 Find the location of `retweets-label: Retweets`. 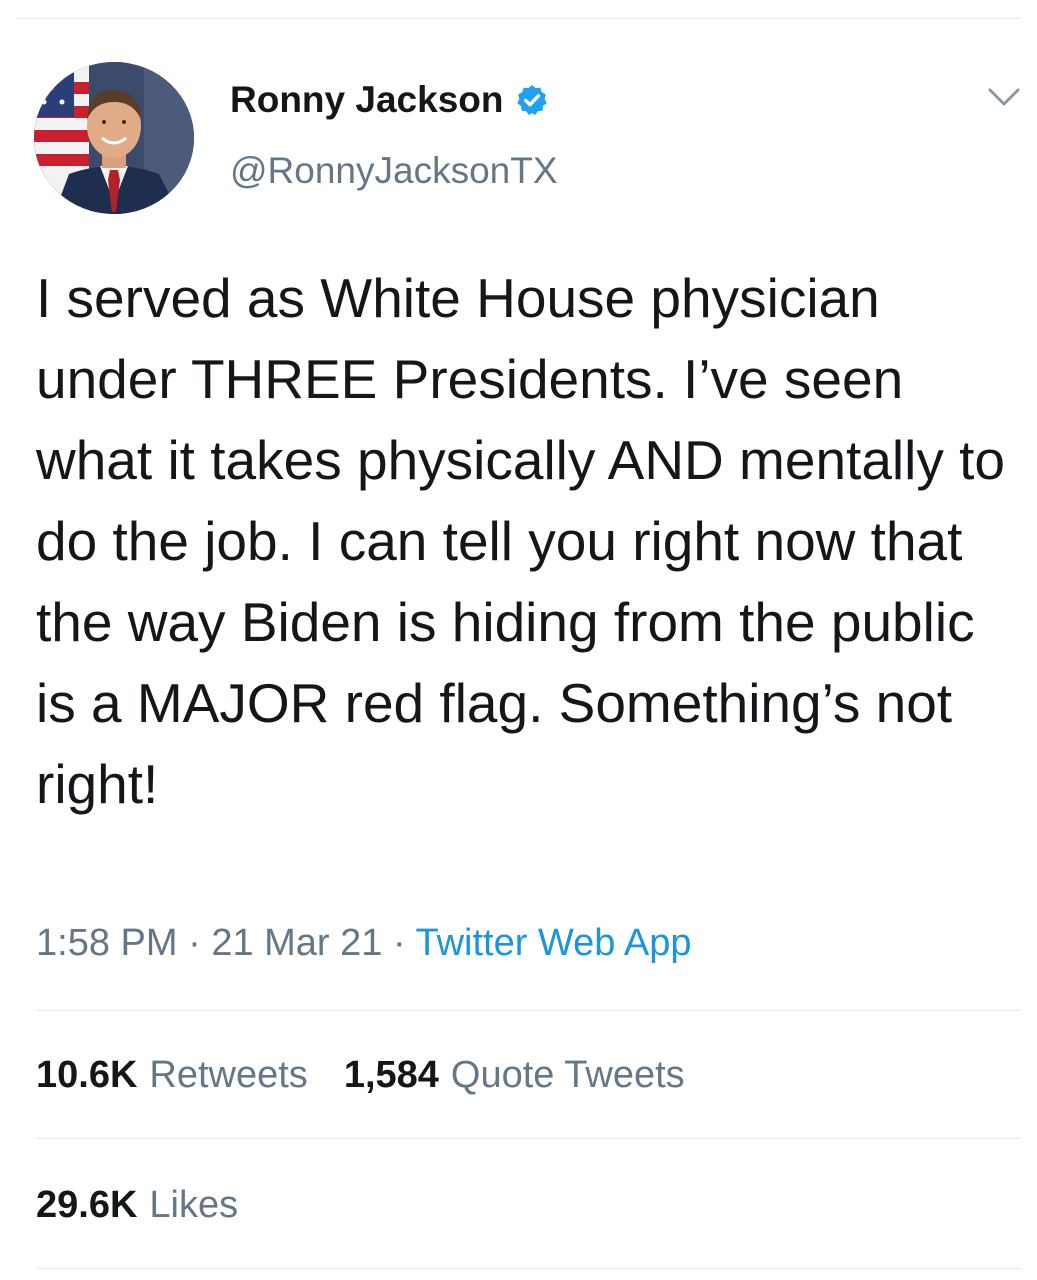

retweets-label: Retweets is located at coordinates (228, 1075).